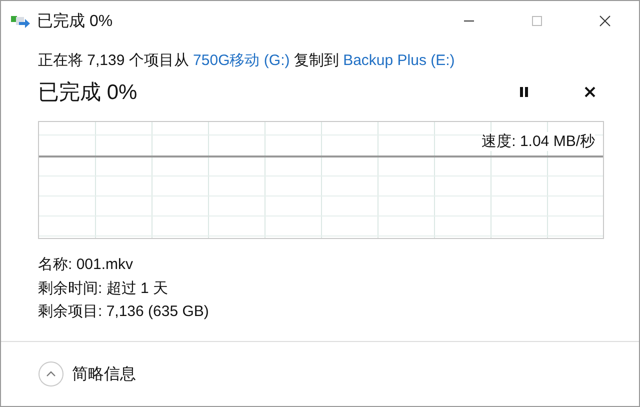  Describe the element at coordinates (51, 374) in the screenshot. I see `chevron-icon` at that location.